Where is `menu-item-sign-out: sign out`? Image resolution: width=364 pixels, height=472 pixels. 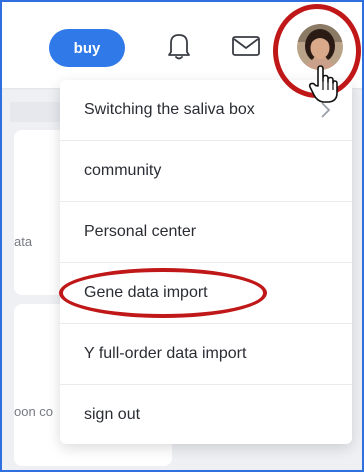
menu-item-sign-out: sign out is located at coordinates (206, 415).